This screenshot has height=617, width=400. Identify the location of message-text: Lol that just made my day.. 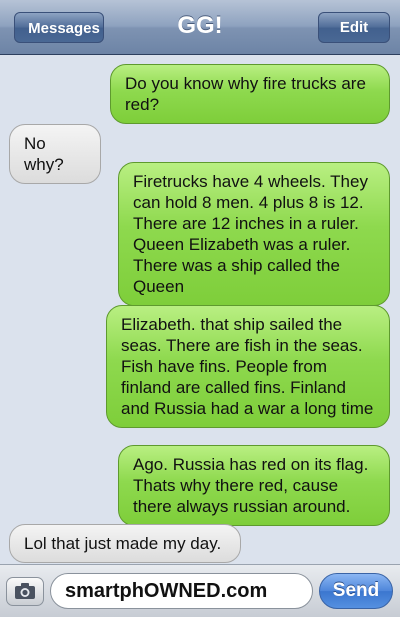
(123, 543).